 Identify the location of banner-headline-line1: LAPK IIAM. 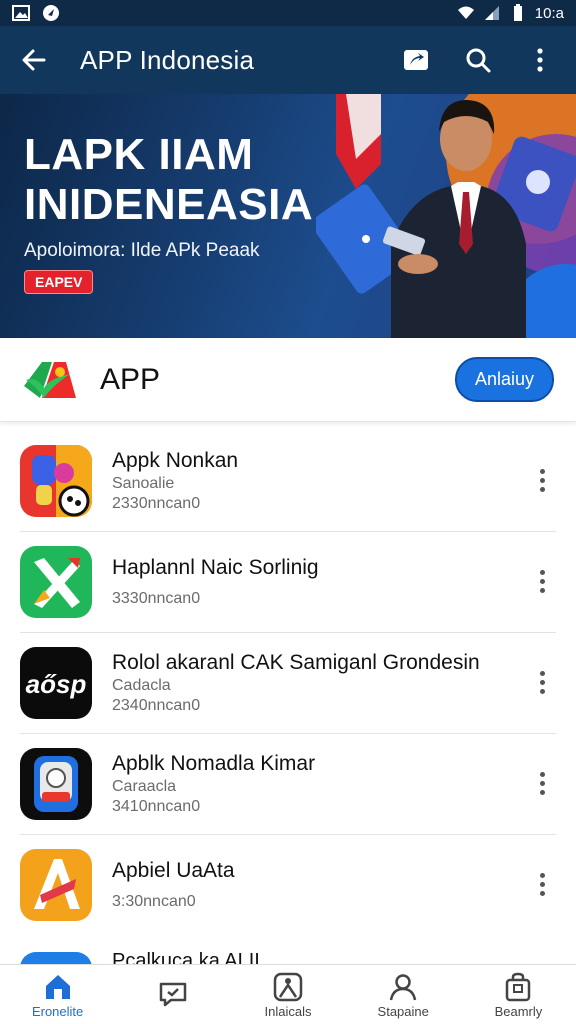
(139, 154).